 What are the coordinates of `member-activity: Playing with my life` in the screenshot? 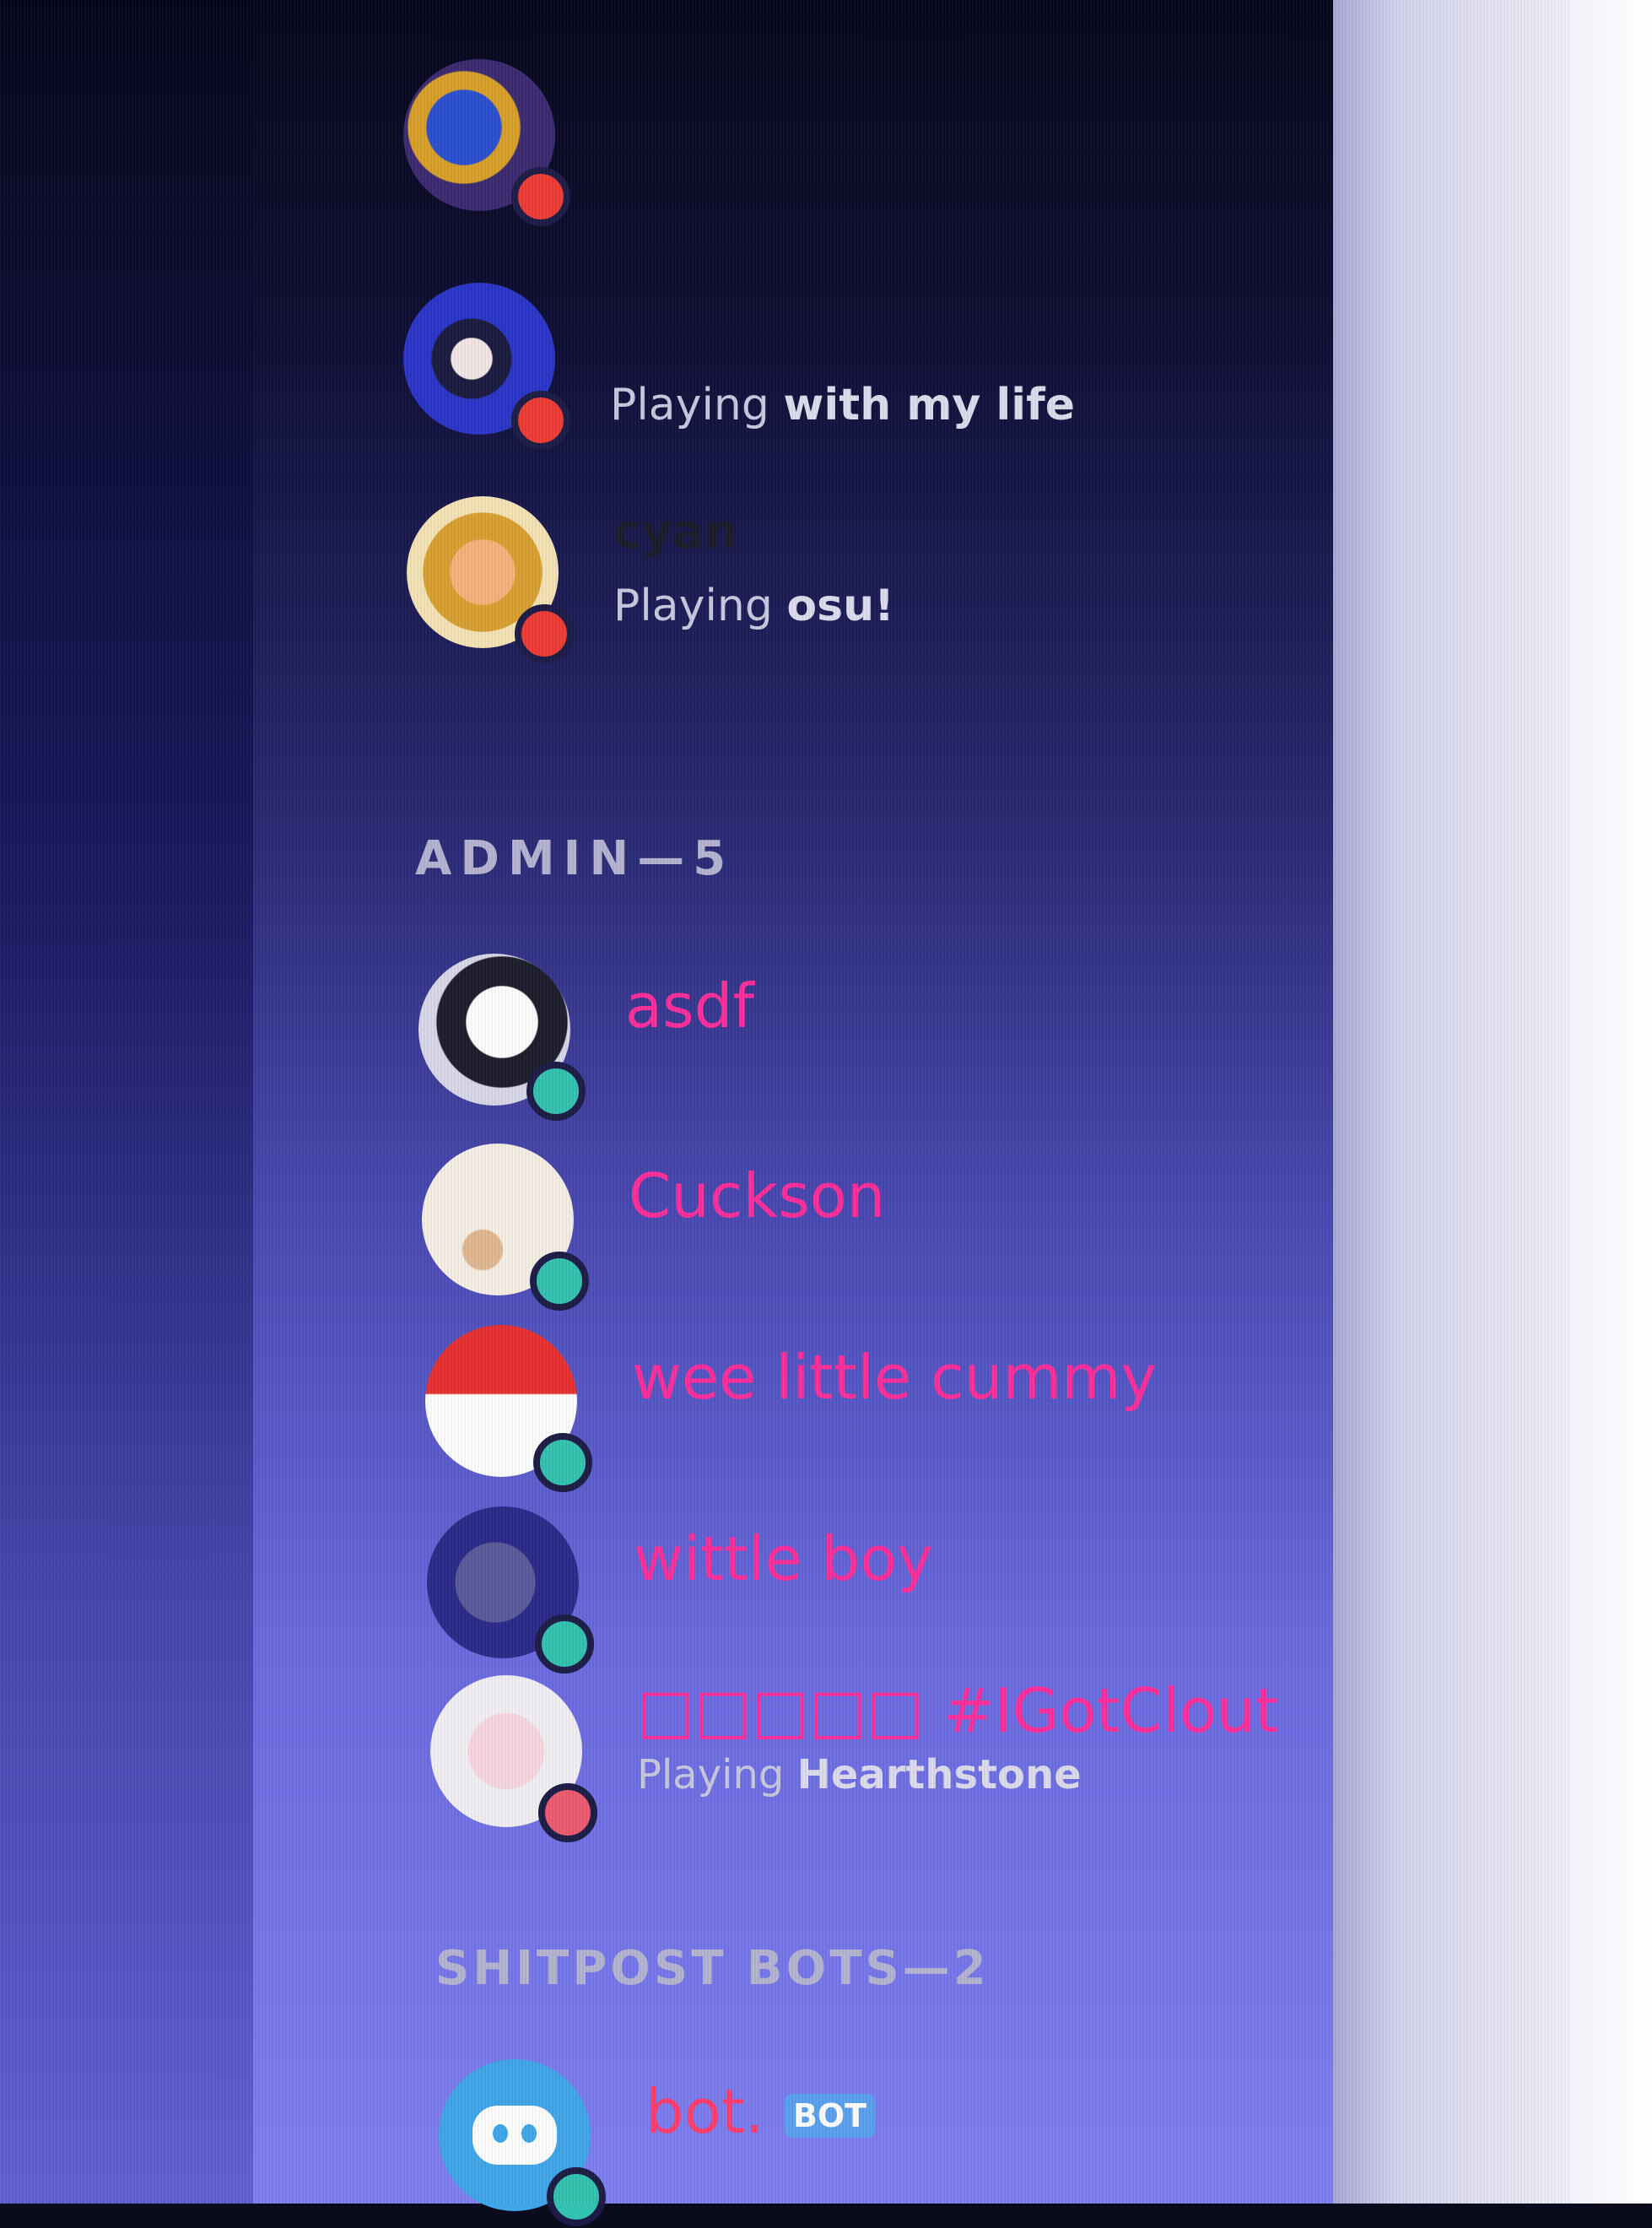 It's located at (842, 405).